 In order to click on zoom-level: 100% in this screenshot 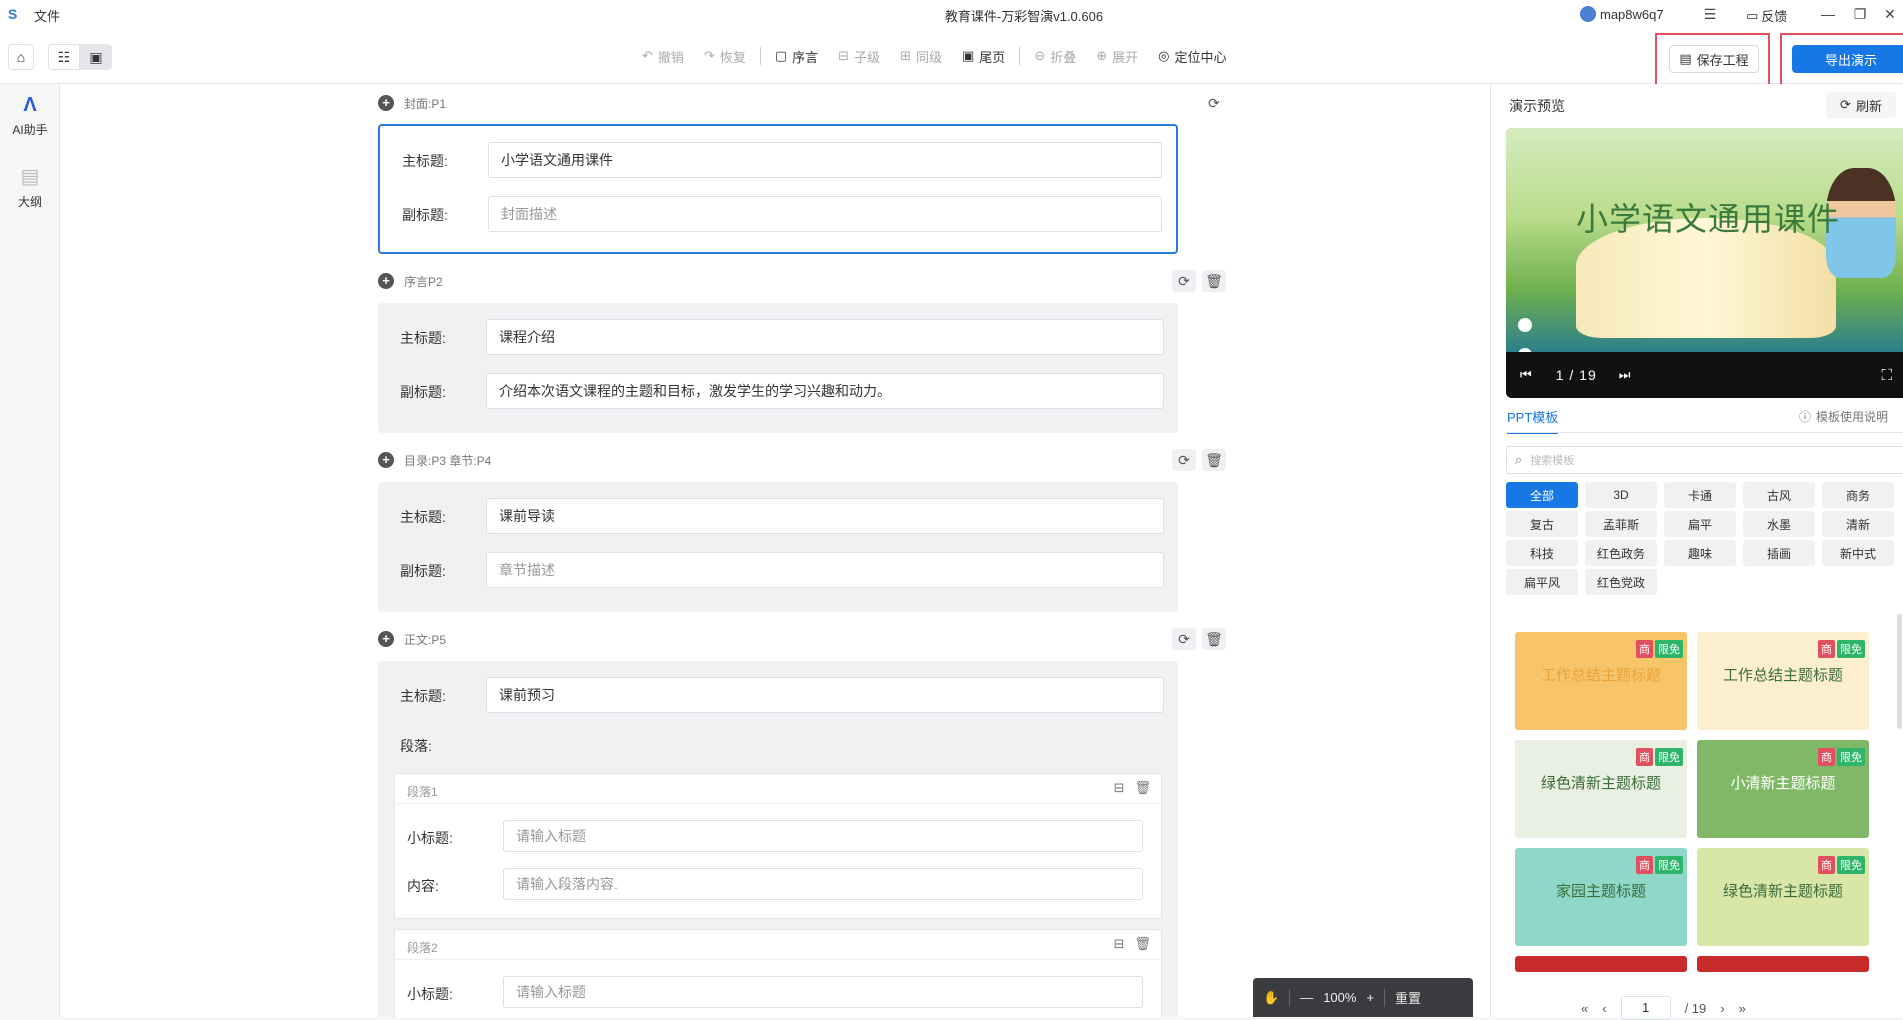, I will do `click(1340, 997)`.